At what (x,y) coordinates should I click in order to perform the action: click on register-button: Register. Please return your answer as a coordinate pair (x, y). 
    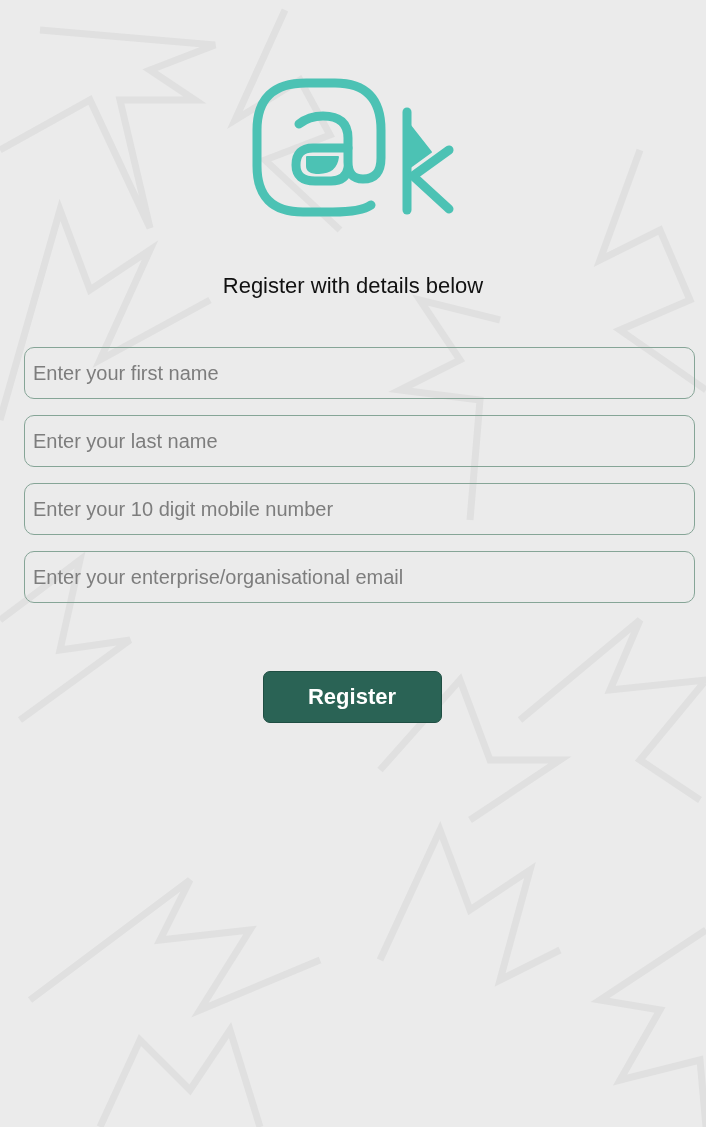
    Looking at the image, I should click on (352, 697).